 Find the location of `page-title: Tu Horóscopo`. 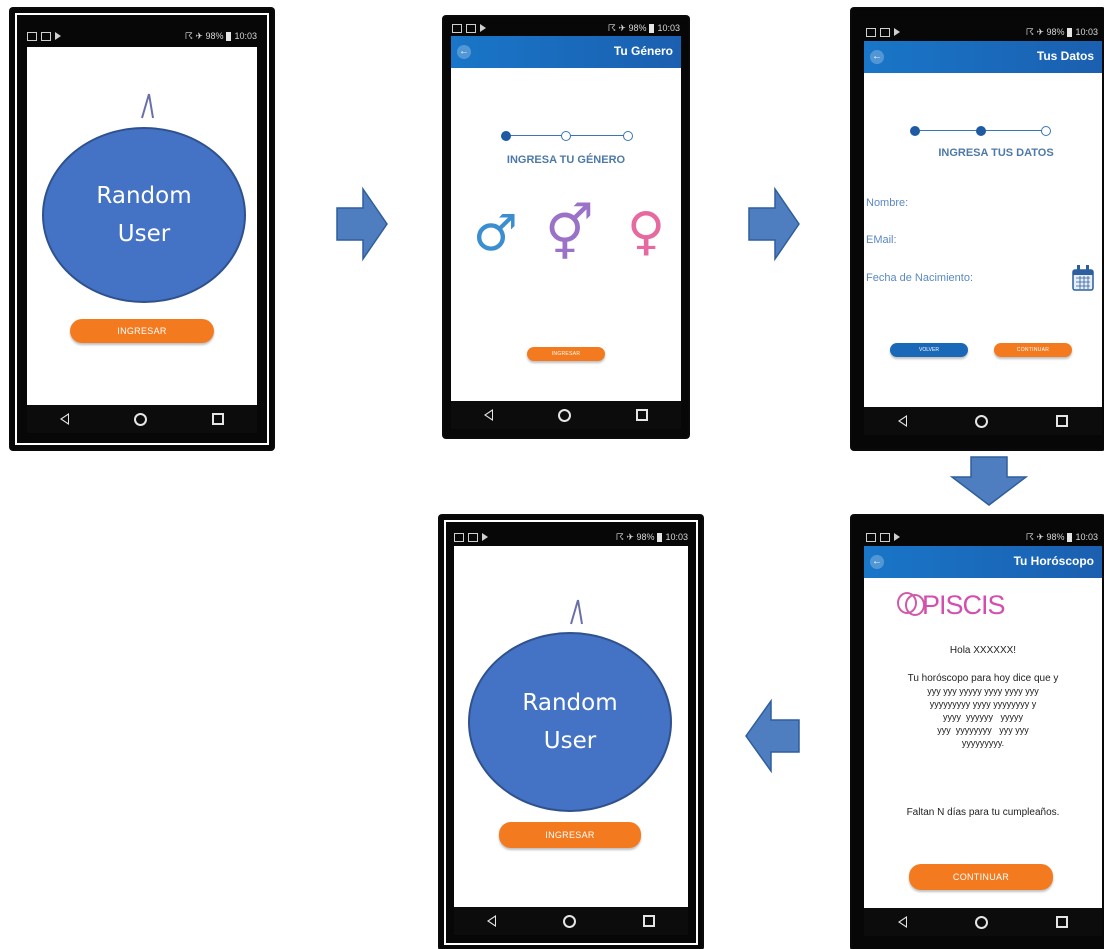

page-title: Tu Horóscopo is located at coordinates (1053, 561).